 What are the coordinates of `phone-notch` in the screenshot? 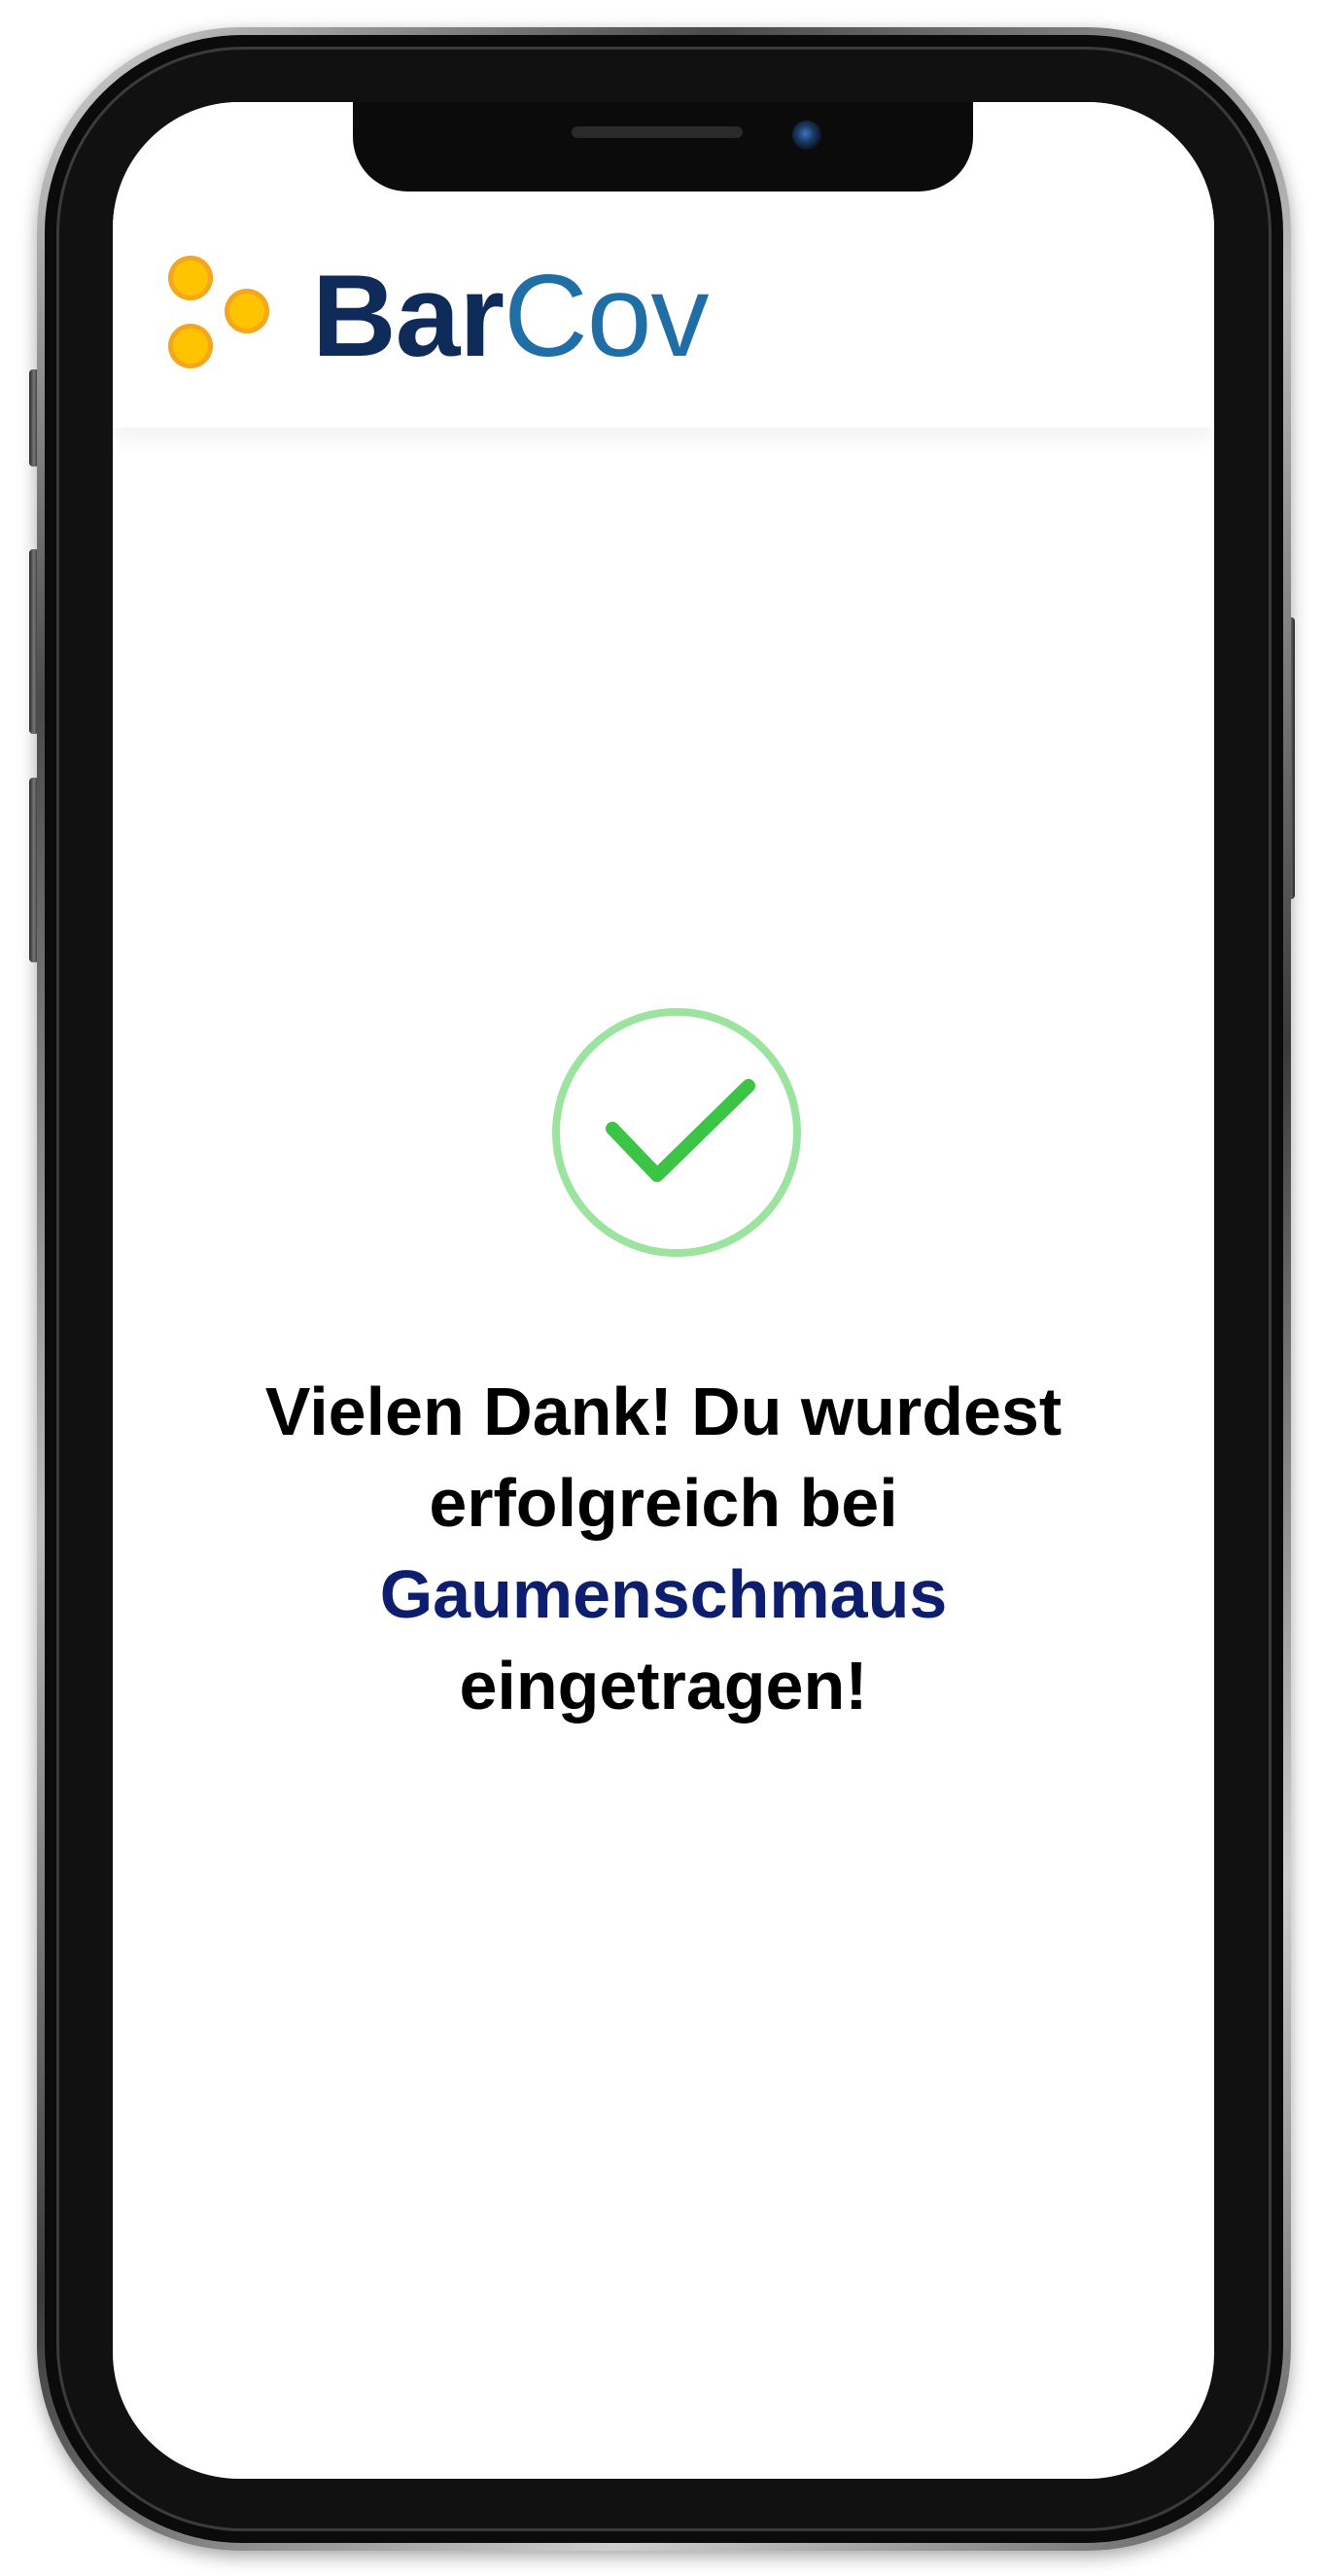 It's located at (663, 146).